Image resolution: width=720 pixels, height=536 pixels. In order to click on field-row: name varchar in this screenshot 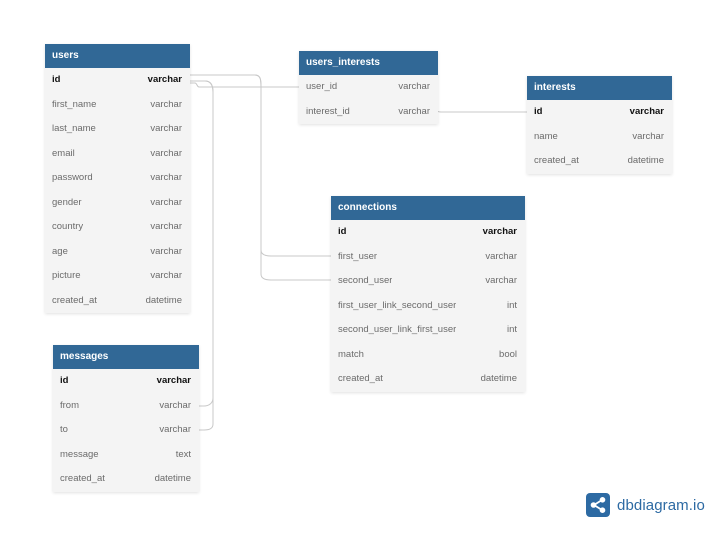, I will do `click(599, 137)`.